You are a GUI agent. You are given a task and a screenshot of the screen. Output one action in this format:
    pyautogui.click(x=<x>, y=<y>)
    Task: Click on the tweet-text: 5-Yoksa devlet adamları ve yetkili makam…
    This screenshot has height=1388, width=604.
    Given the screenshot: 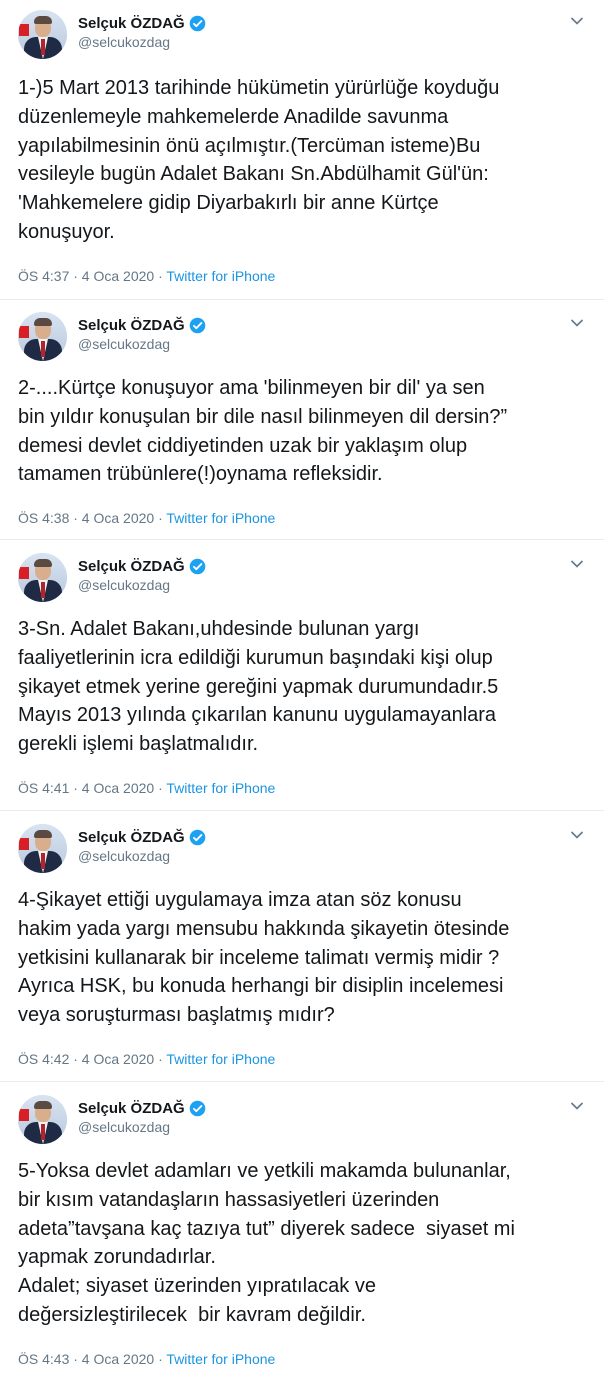 What is the action you would take?
    pyautogui.click(x=266, y=1243)
    